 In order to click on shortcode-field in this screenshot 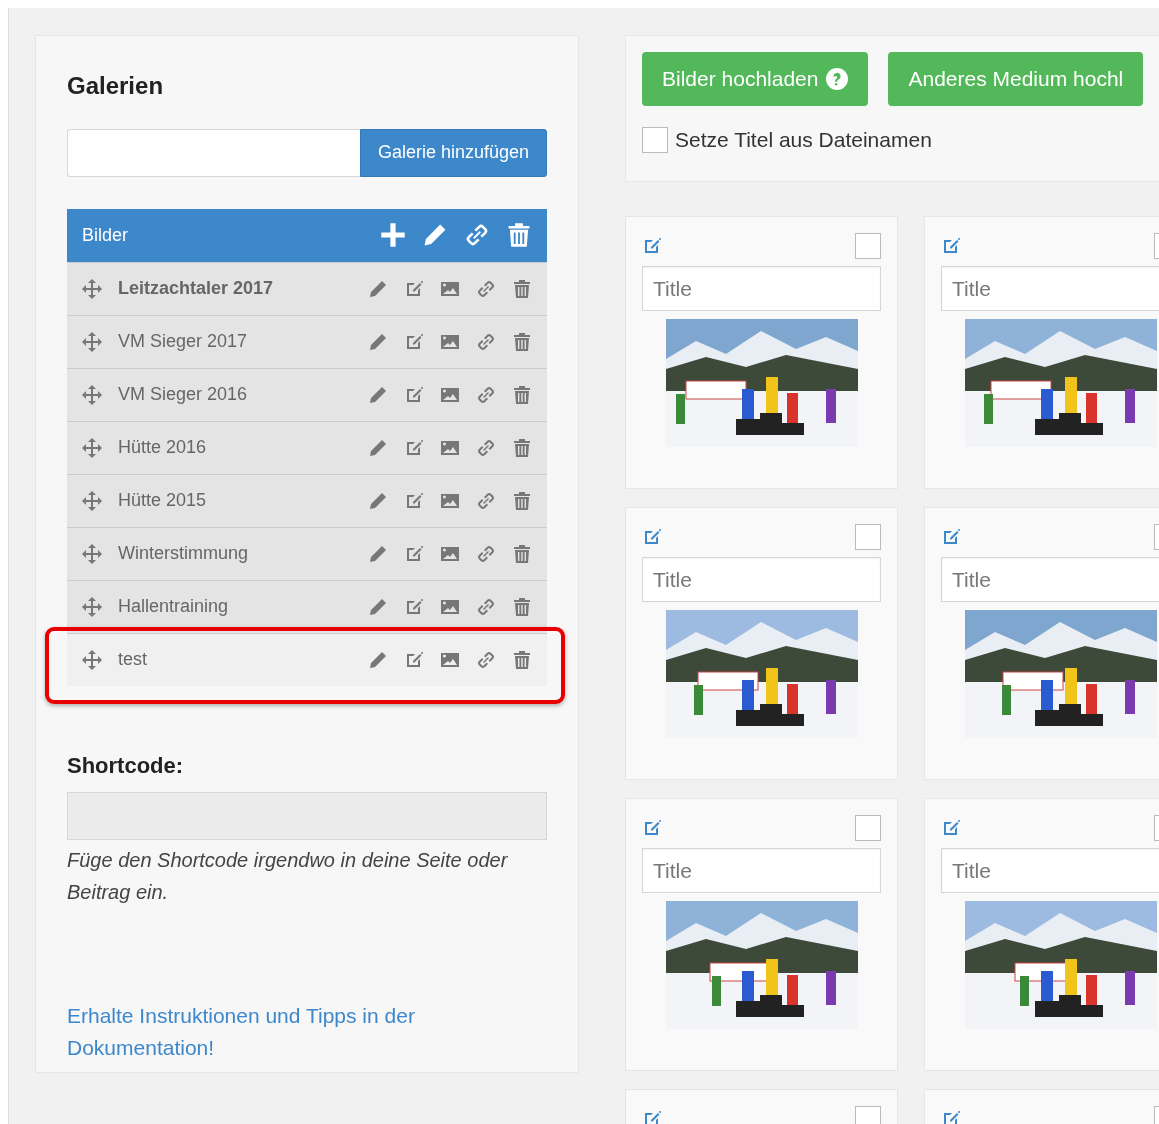, I will do `click(307, 815)`.